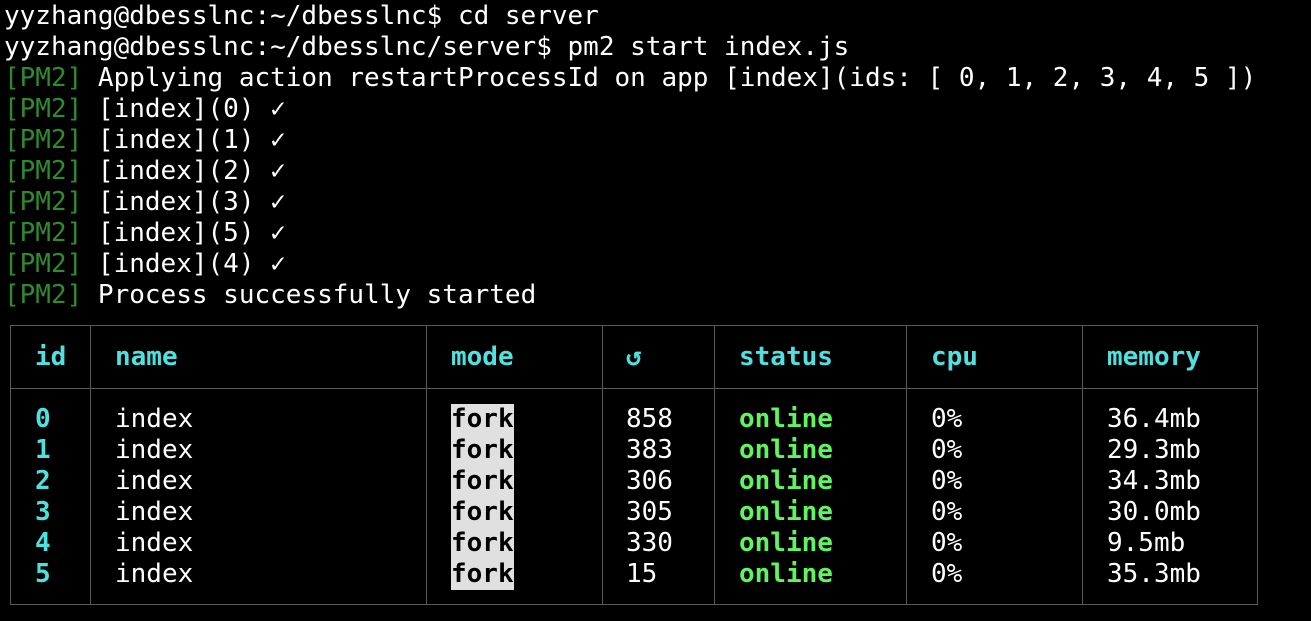  What do you see at coordinates (43, 512) in the screenshot?
I see `cell-id: 3` at bounding box center [43, 512].